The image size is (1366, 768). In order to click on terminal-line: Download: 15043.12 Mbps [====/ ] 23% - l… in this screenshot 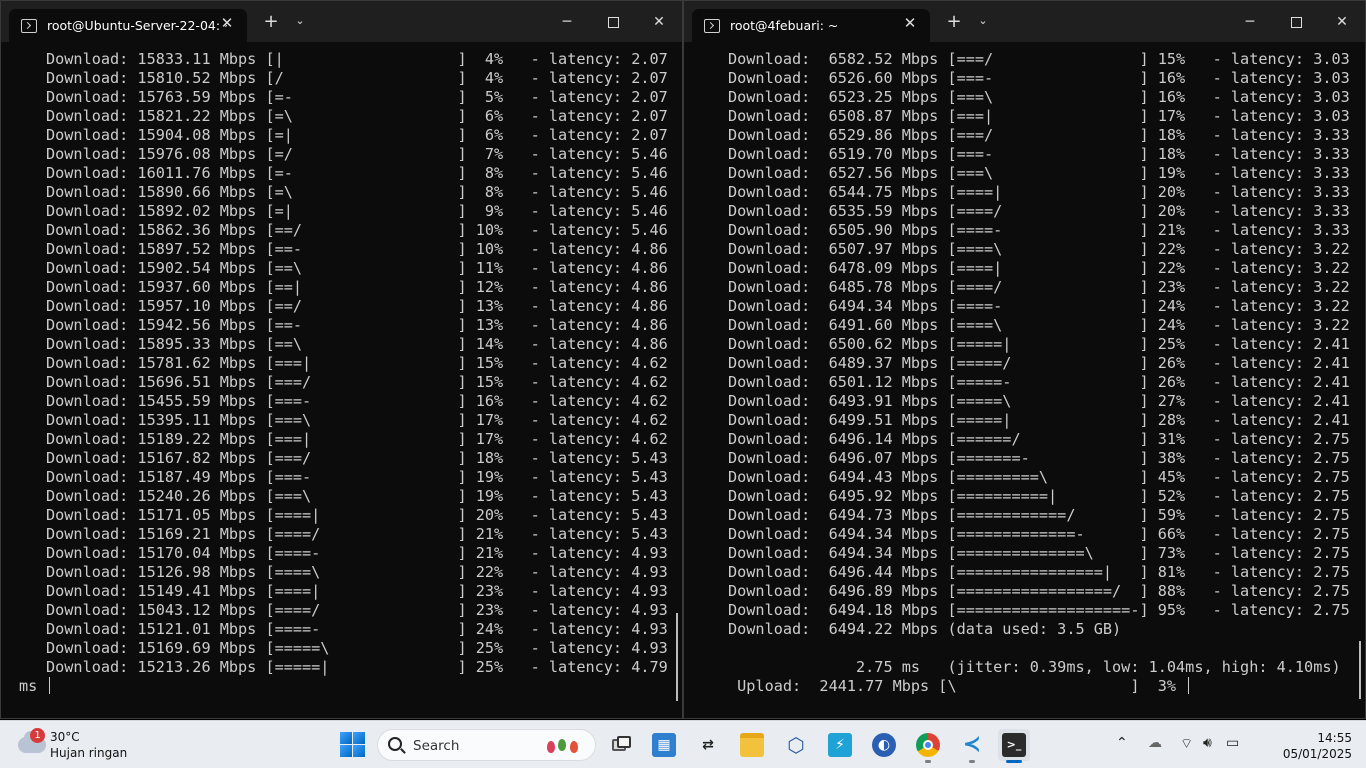, I will do `click(357, 610)`.